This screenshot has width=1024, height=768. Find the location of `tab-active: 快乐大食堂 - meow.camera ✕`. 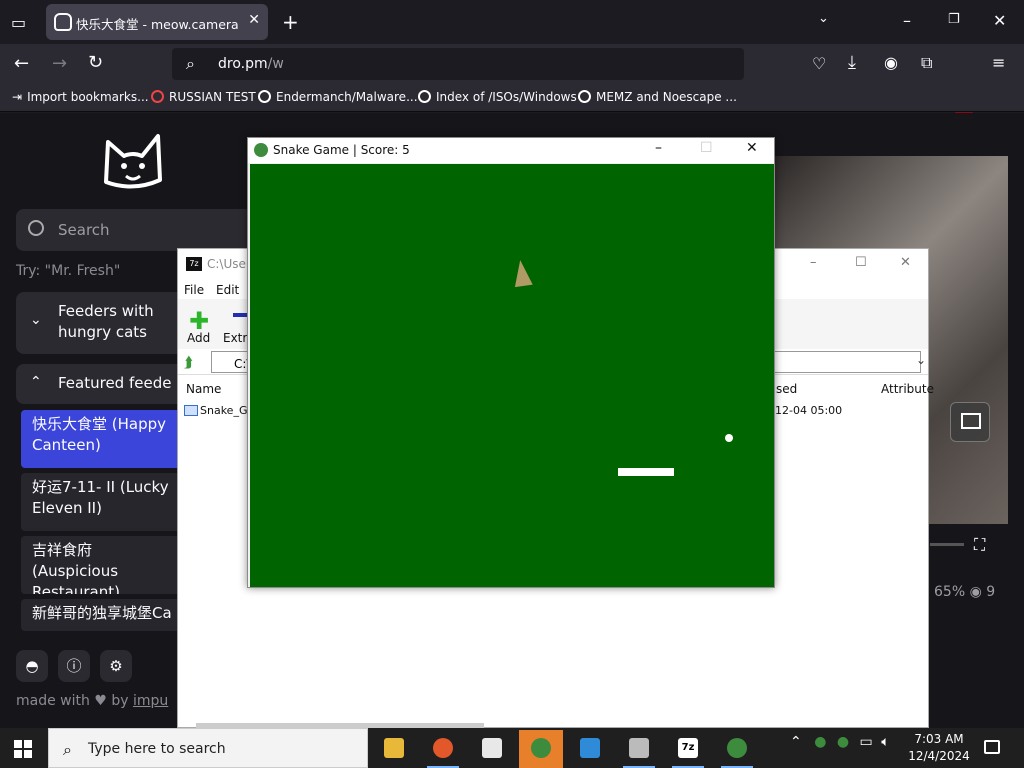

tab-active: 快乐大食堂 - meow.camera ✕ is located at coordinates (157, 22).